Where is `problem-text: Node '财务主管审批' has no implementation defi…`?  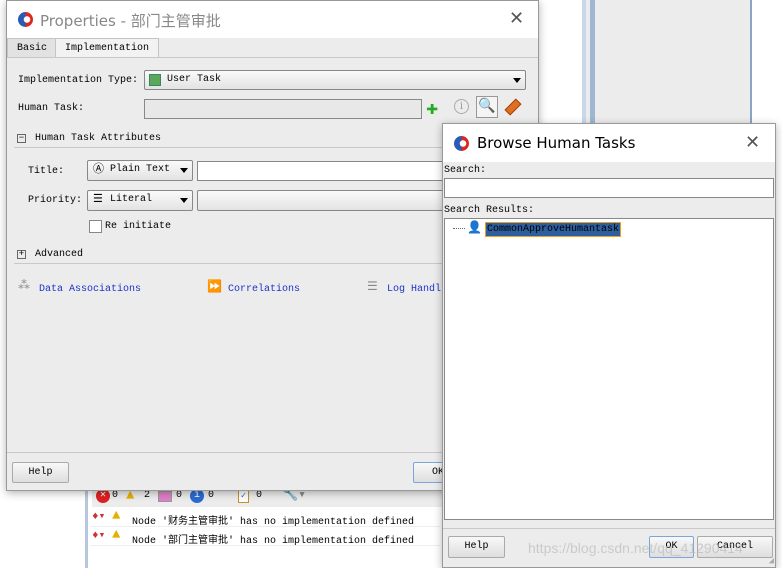
problem-text: Node '财务主管审批' has no implementation defi… is located at coordinates (273, 522).